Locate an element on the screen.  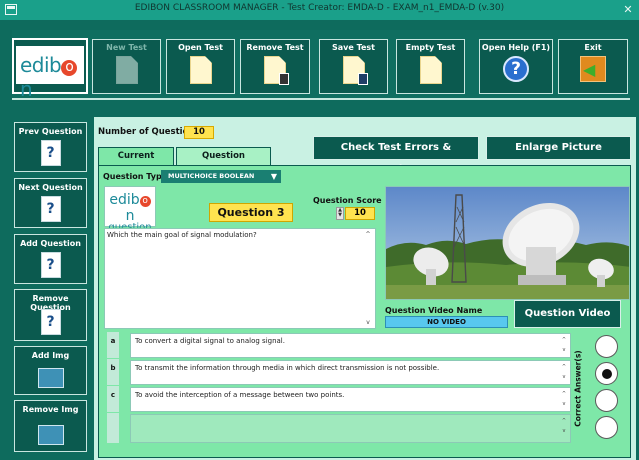
number-of-questions-value: 10 is located at coordinates (199, 132).